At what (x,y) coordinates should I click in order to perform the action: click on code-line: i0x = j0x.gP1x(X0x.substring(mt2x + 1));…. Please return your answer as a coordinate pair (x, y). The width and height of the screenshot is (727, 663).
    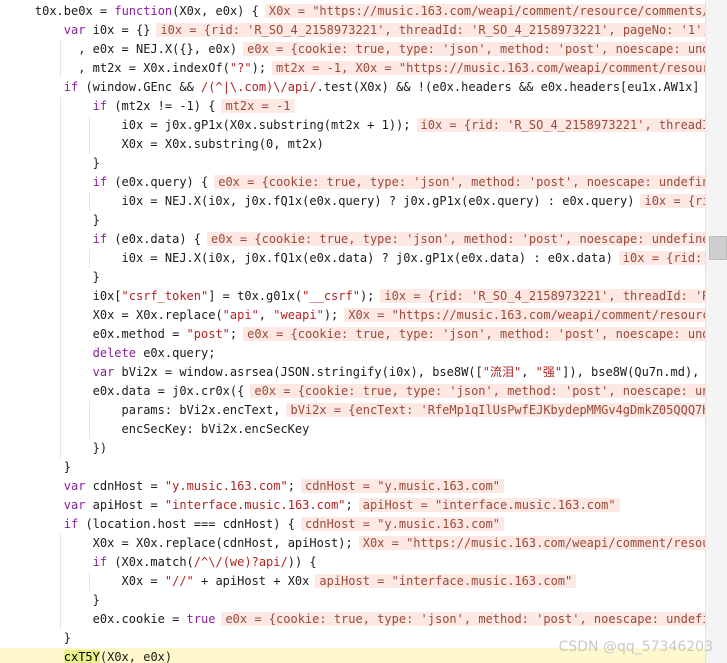
    Looking at the image, I should click on (352, 125).